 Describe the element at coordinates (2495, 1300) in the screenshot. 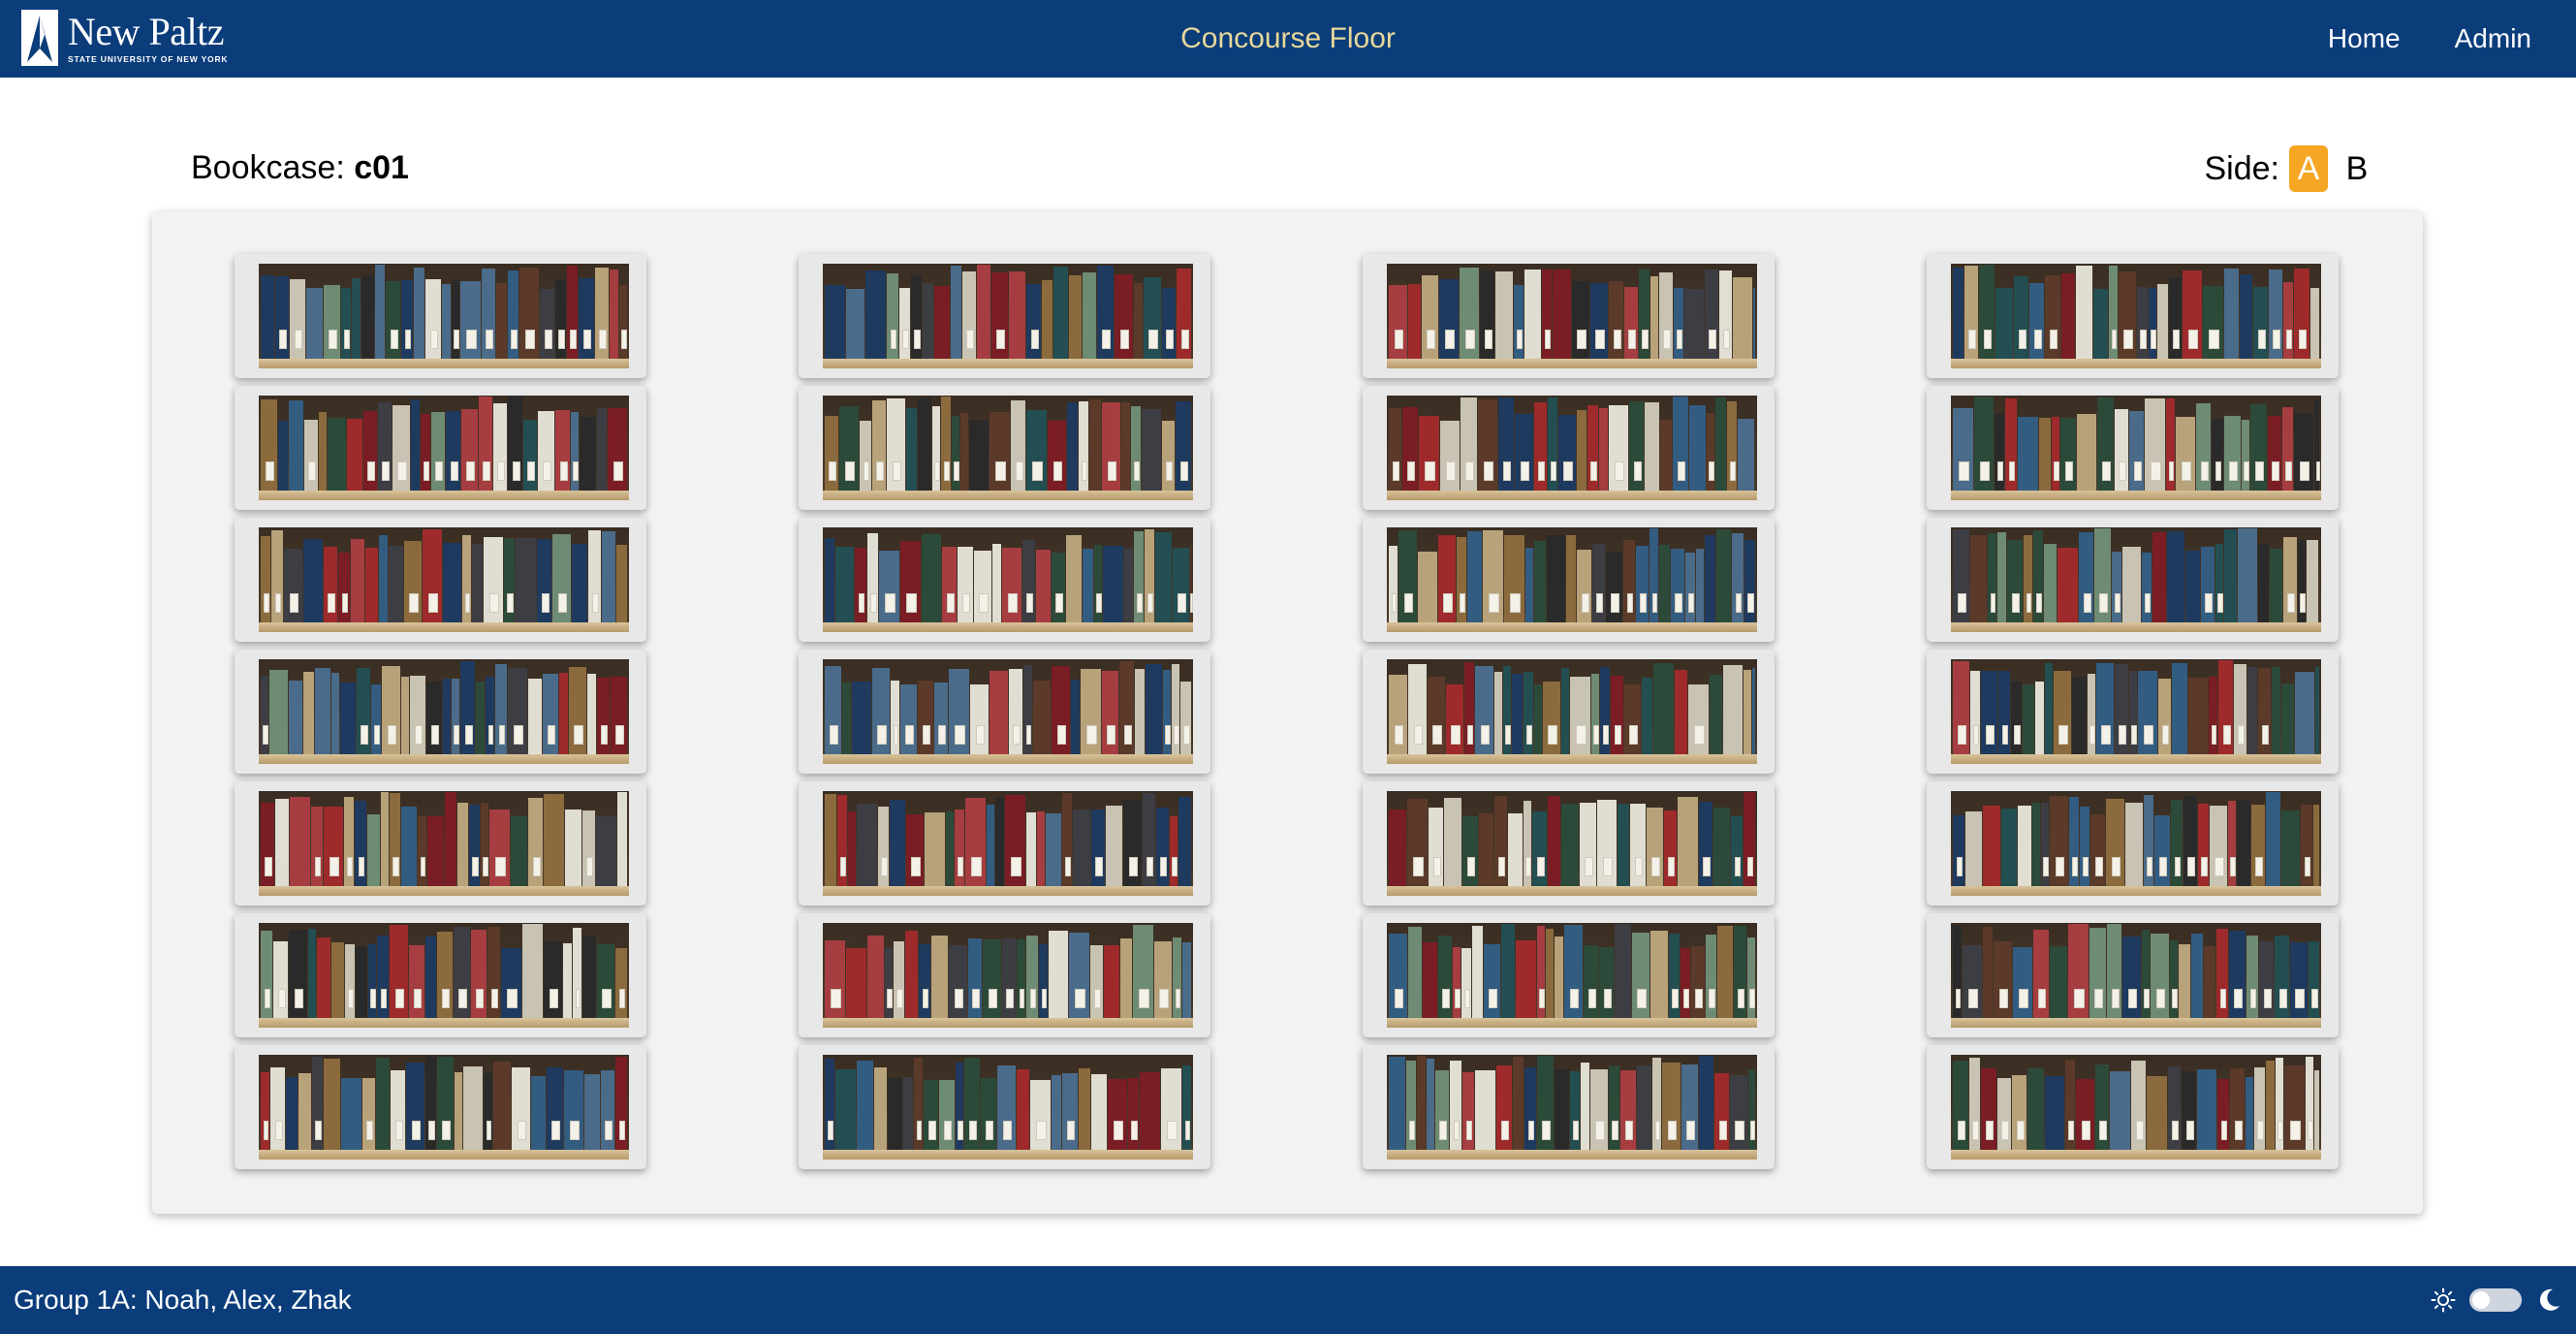

I see `dark-mode-toggle` at that location.